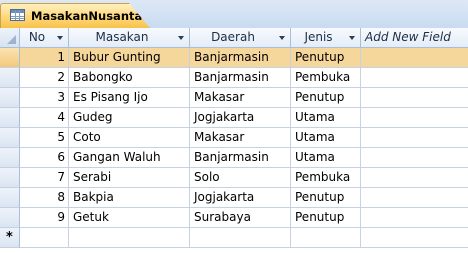 Image resolution: width=468 pixels, height=253 pixels. Describe the element at coordinates (44, 198) in the screenshot. I see `cell-no: 8` at that location.